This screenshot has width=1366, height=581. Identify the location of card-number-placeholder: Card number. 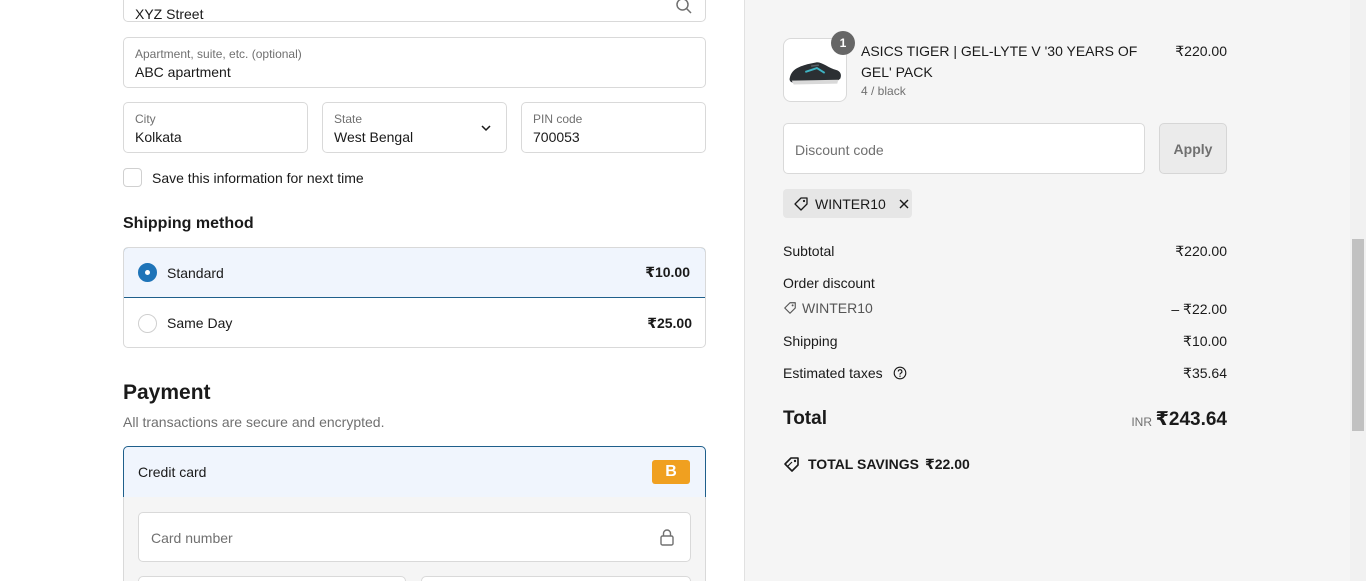
(192, 538).